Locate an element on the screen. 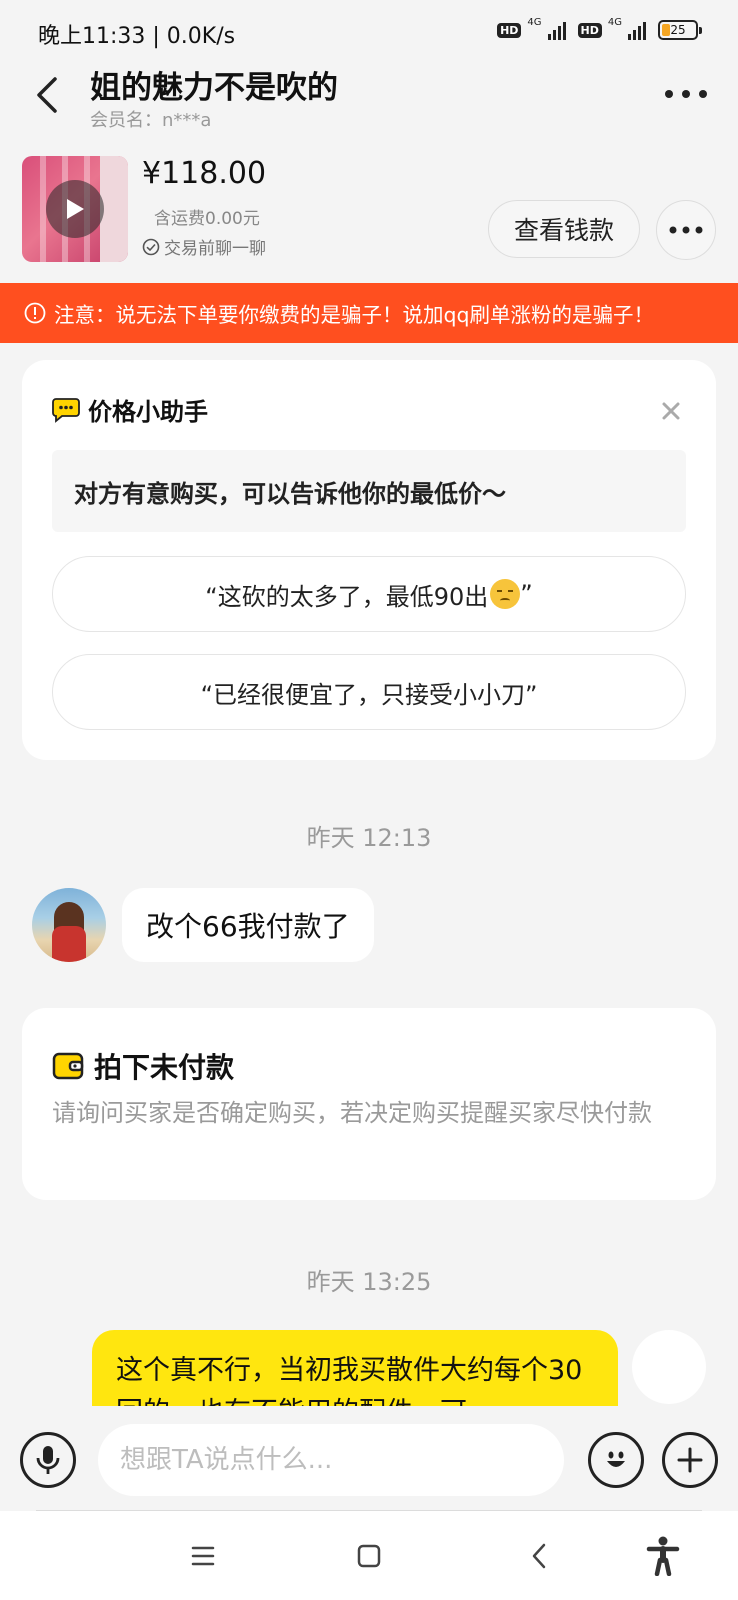 The image size is (738, 1600). message-list: 这个真不行，当初我买散件大约每个30回的，也有不能用的配件，可 is located at coordinates (369, 1353).